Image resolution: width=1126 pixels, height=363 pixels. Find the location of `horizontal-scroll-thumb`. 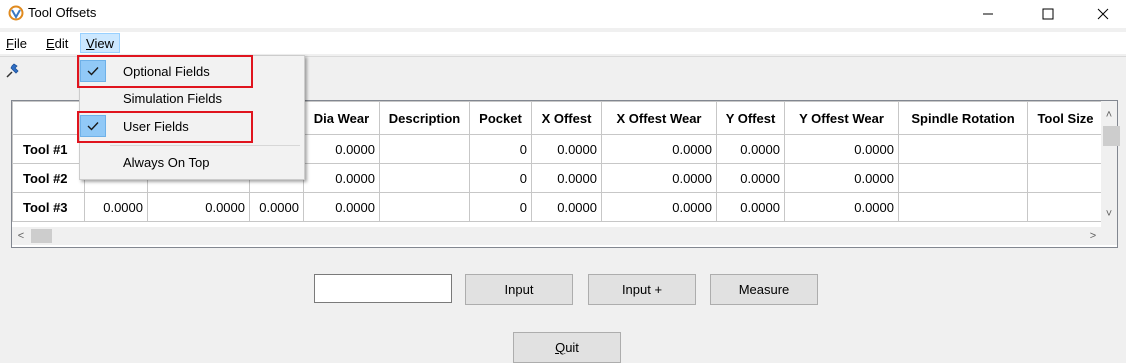

horizontal-scroll-thumb is located at coordinates (41, 236).